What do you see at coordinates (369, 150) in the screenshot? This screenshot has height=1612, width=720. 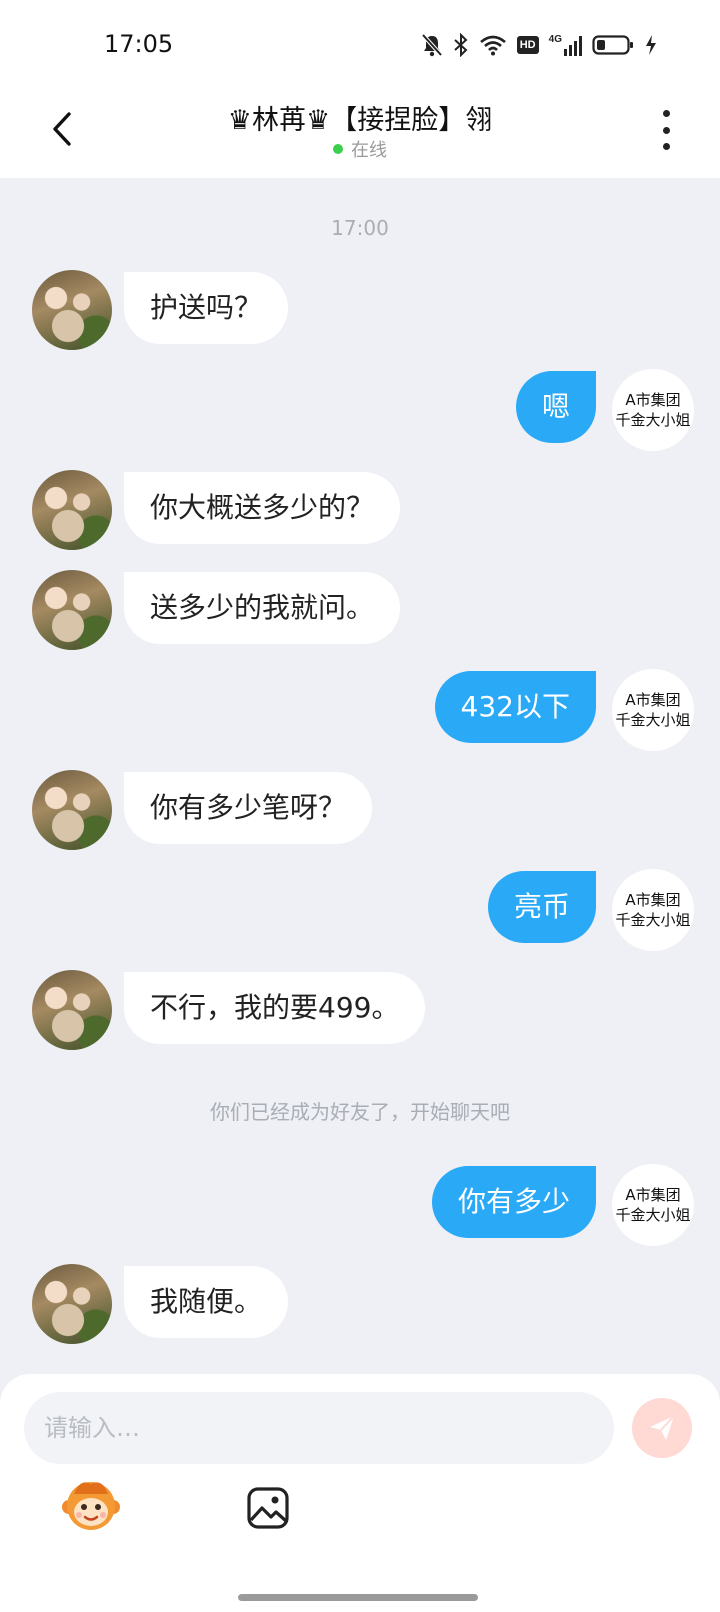 I see `online-status-text: 在线` at bounding box center [369, 150].